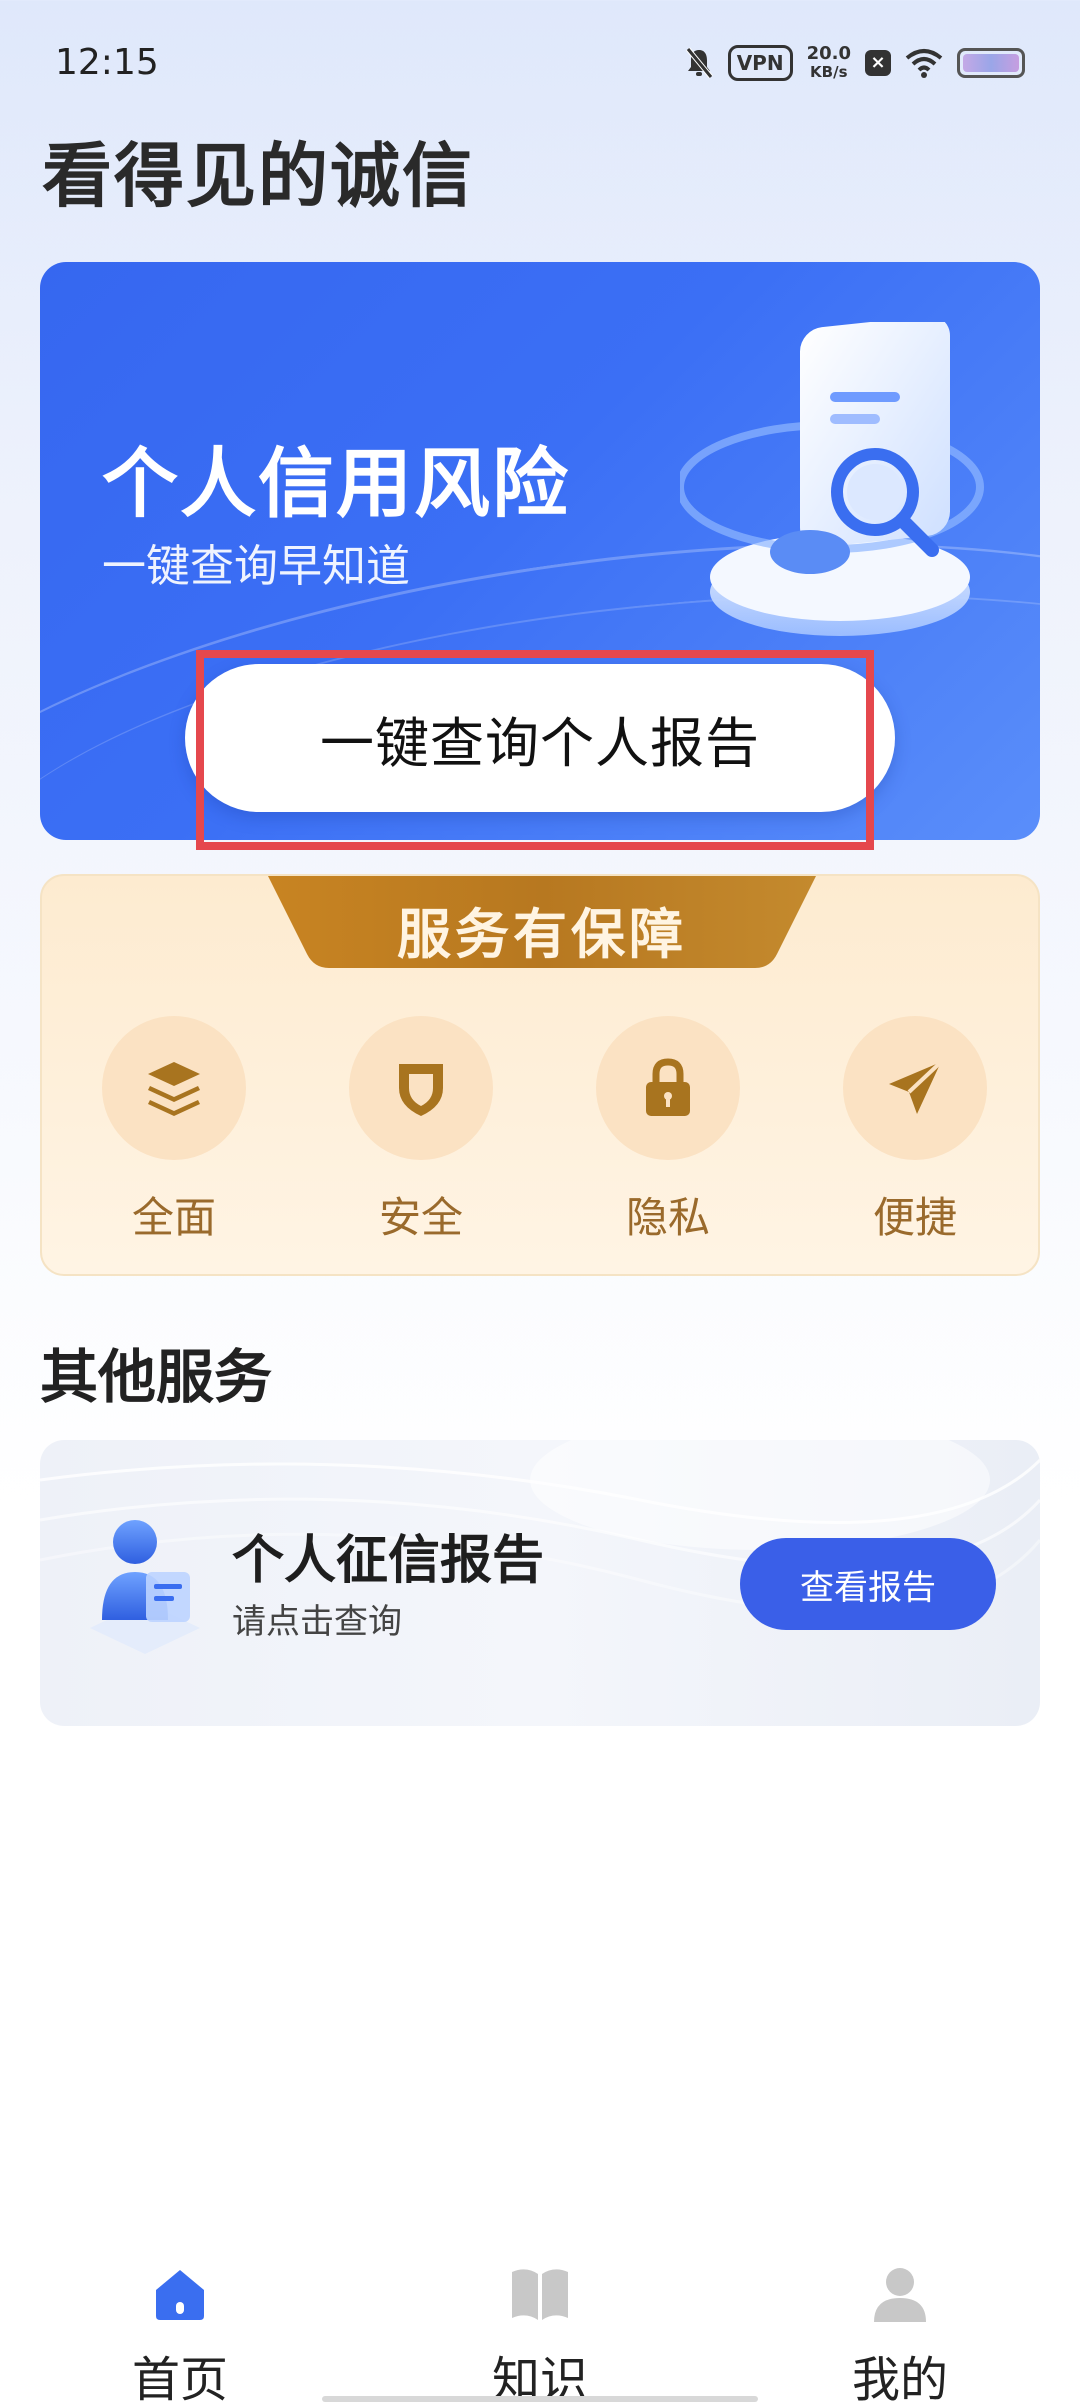 The height and width of the screenshot is (2408, 1080). What do you see at coordinates (180, 2295) in the screenshot?
I see `home-icon` at bounding box center [180, 2295].